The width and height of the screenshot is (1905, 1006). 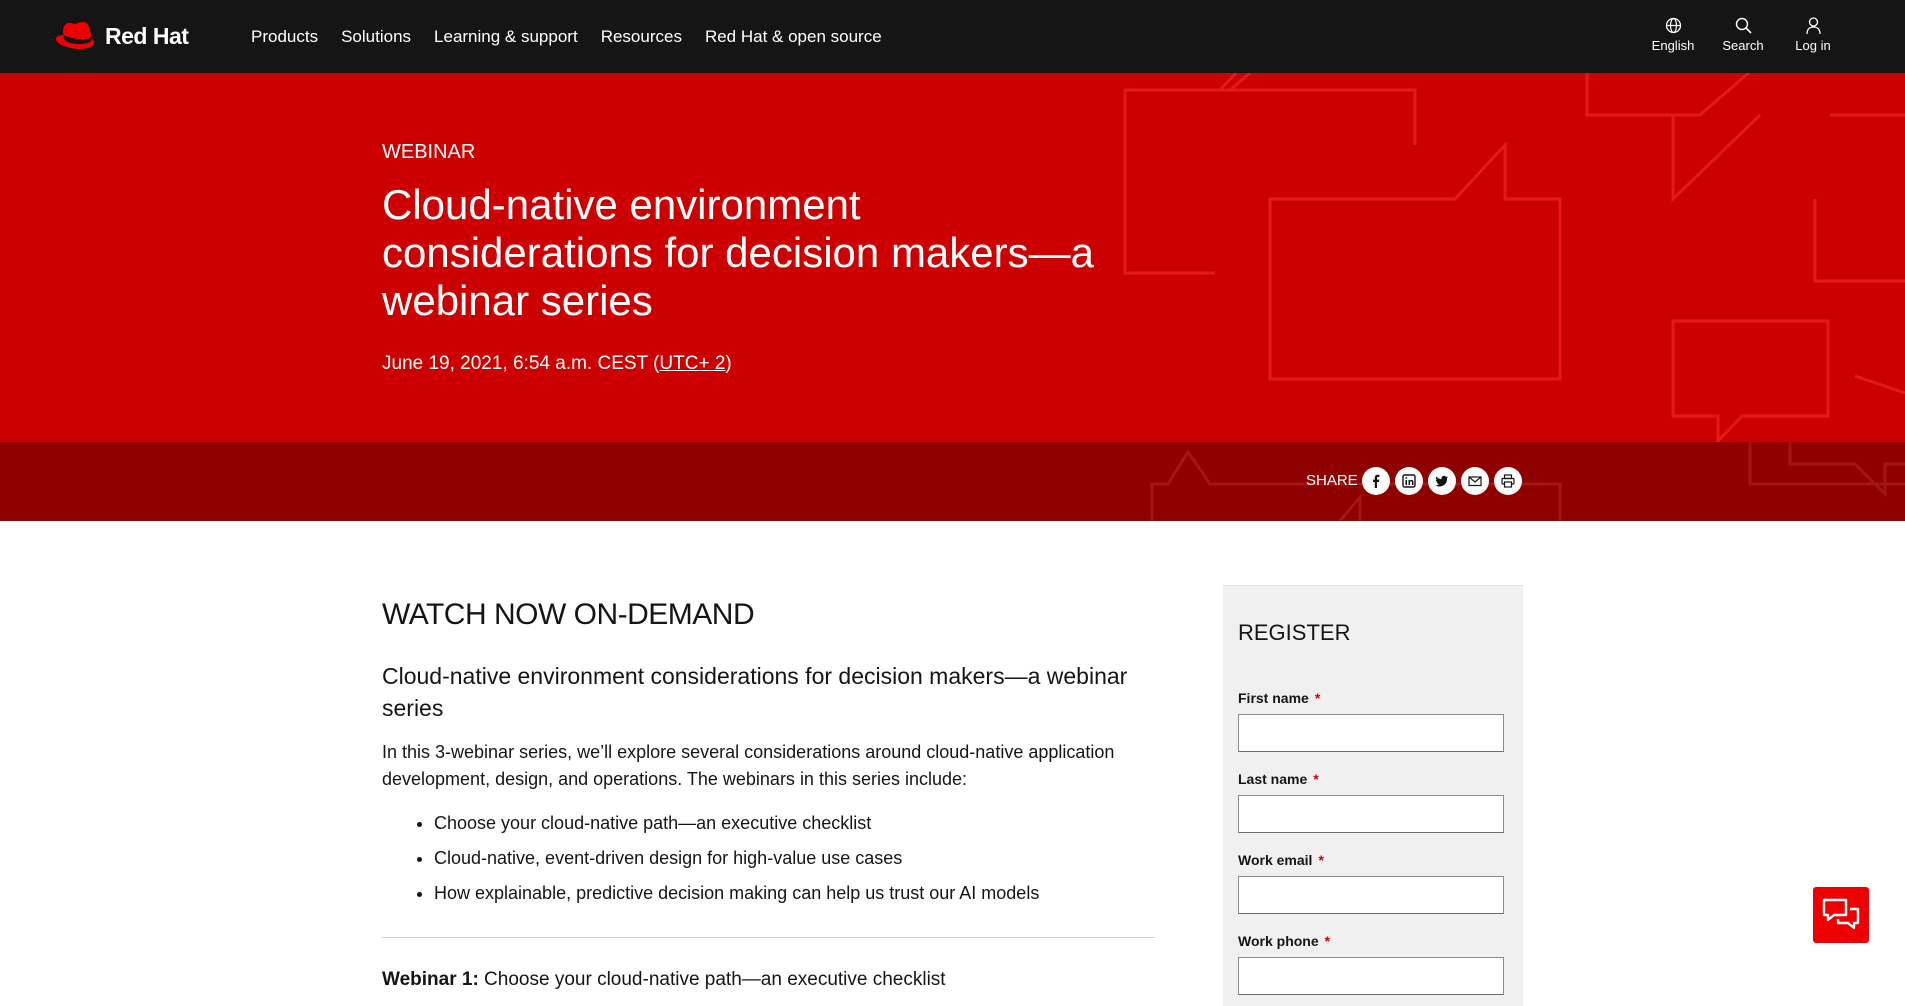 What do you see at coordinates (1743, 35) in the screenshot?
I see `search-button: Search` at bounding box center [1743, 35].